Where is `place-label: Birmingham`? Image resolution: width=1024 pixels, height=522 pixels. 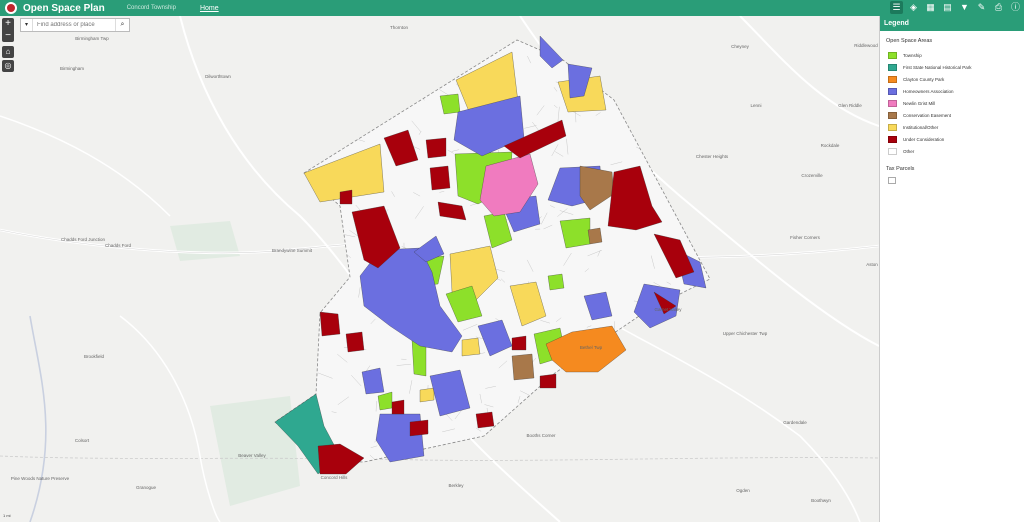 place-label: Birmingham is located at coordinates (72, 68).